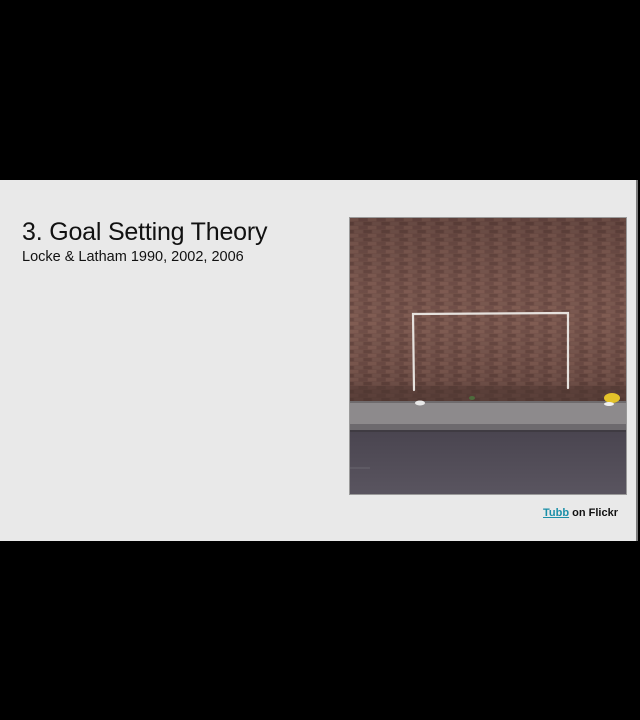 The height and width of the screenshot is (720, 640). Describe the element at coordinates (133, 257) in the screenshot. I see `slide-subtitle: Locke & Latham 1990, 2002, 2006` at that location.